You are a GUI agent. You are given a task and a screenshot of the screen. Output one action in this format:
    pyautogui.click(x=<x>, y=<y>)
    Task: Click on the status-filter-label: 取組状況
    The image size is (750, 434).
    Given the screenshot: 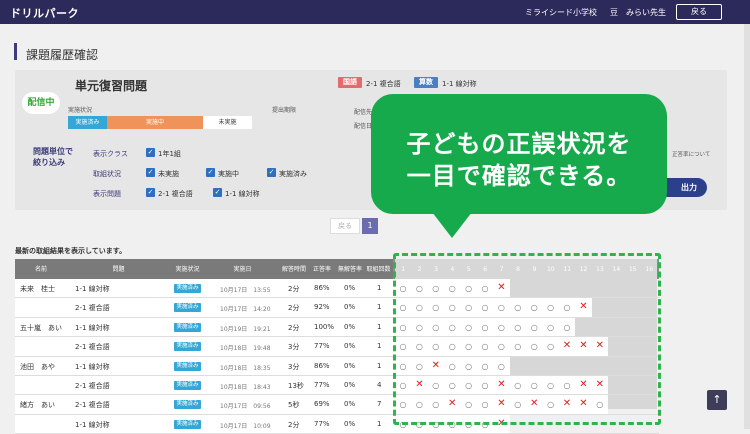 What is the action you would take?
    pyautogui.click(x=107, y=174)
    